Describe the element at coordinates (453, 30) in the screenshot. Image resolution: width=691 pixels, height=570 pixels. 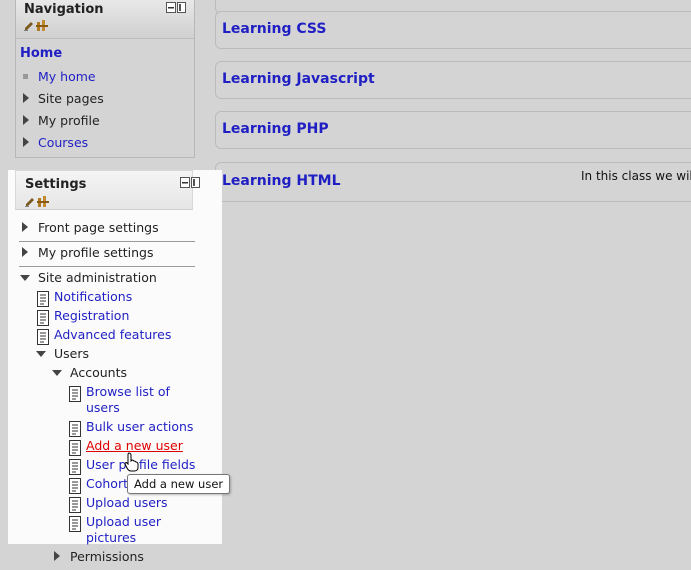
I see `course-item: Learning CSS` at that location.